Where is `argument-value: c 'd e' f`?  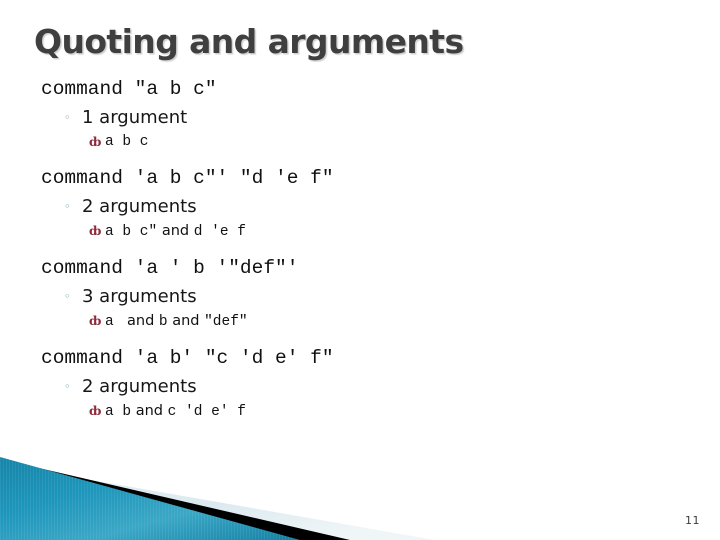
argument-value: c 'd e' f is located at coordinates (206, 412).